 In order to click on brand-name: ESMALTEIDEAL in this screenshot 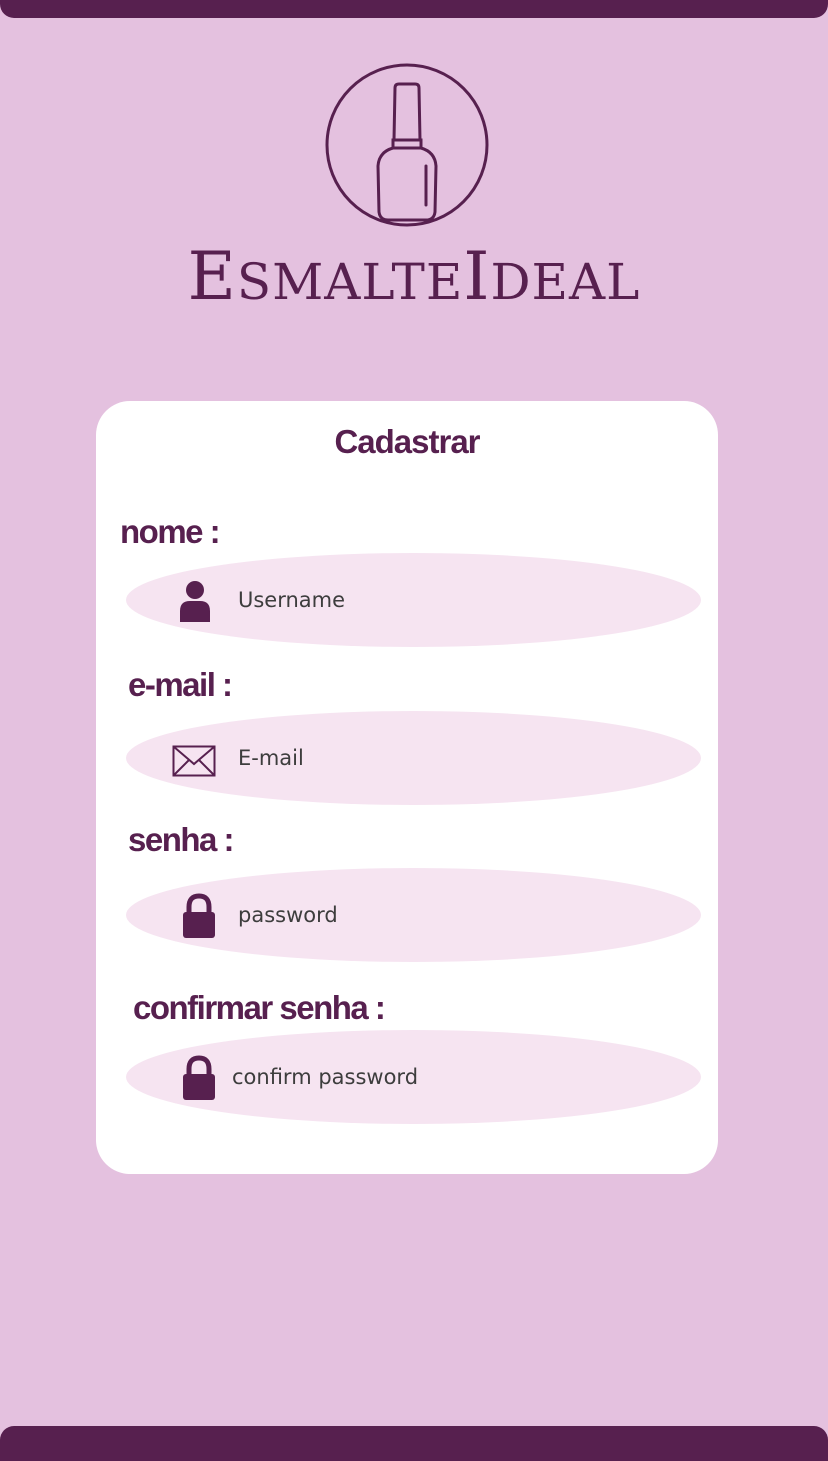, I will do `click(414, 276)`.